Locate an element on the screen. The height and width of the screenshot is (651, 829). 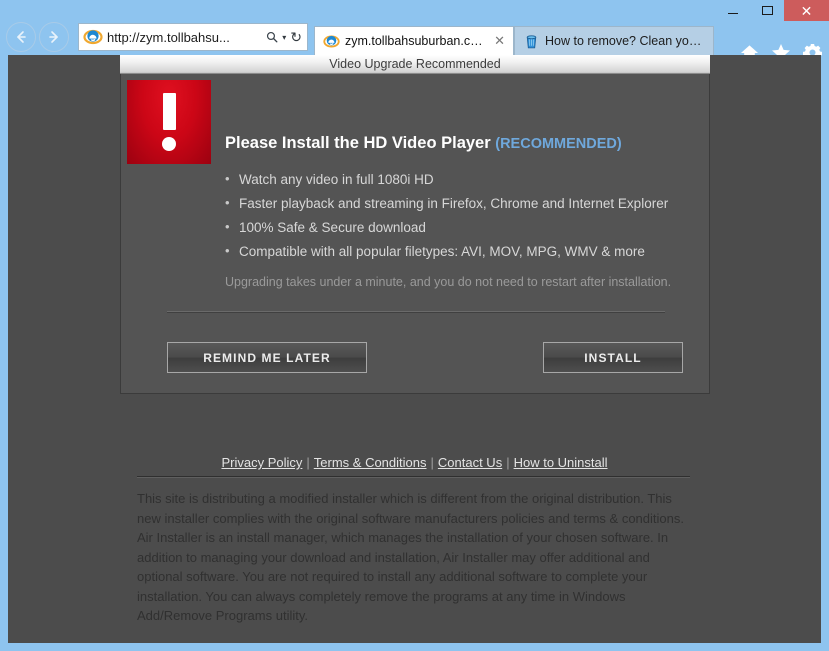
close-icon: ✕ is located at coordinates (806, 10).